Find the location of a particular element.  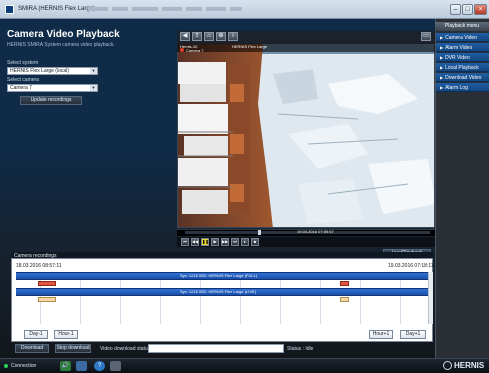

sidebar-item-local-playback: ▶ Local Playback is located at coordinates (462, 67).